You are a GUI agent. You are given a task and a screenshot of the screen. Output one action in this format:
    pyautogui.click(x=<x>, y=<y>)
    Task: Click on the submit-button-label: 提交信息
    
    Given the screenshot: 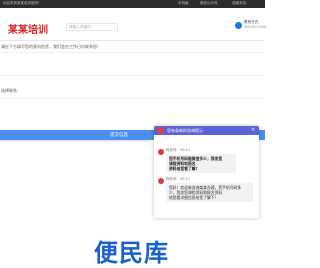 What is the action you would take?
    pyautogui.click(x=119, y=135)
    